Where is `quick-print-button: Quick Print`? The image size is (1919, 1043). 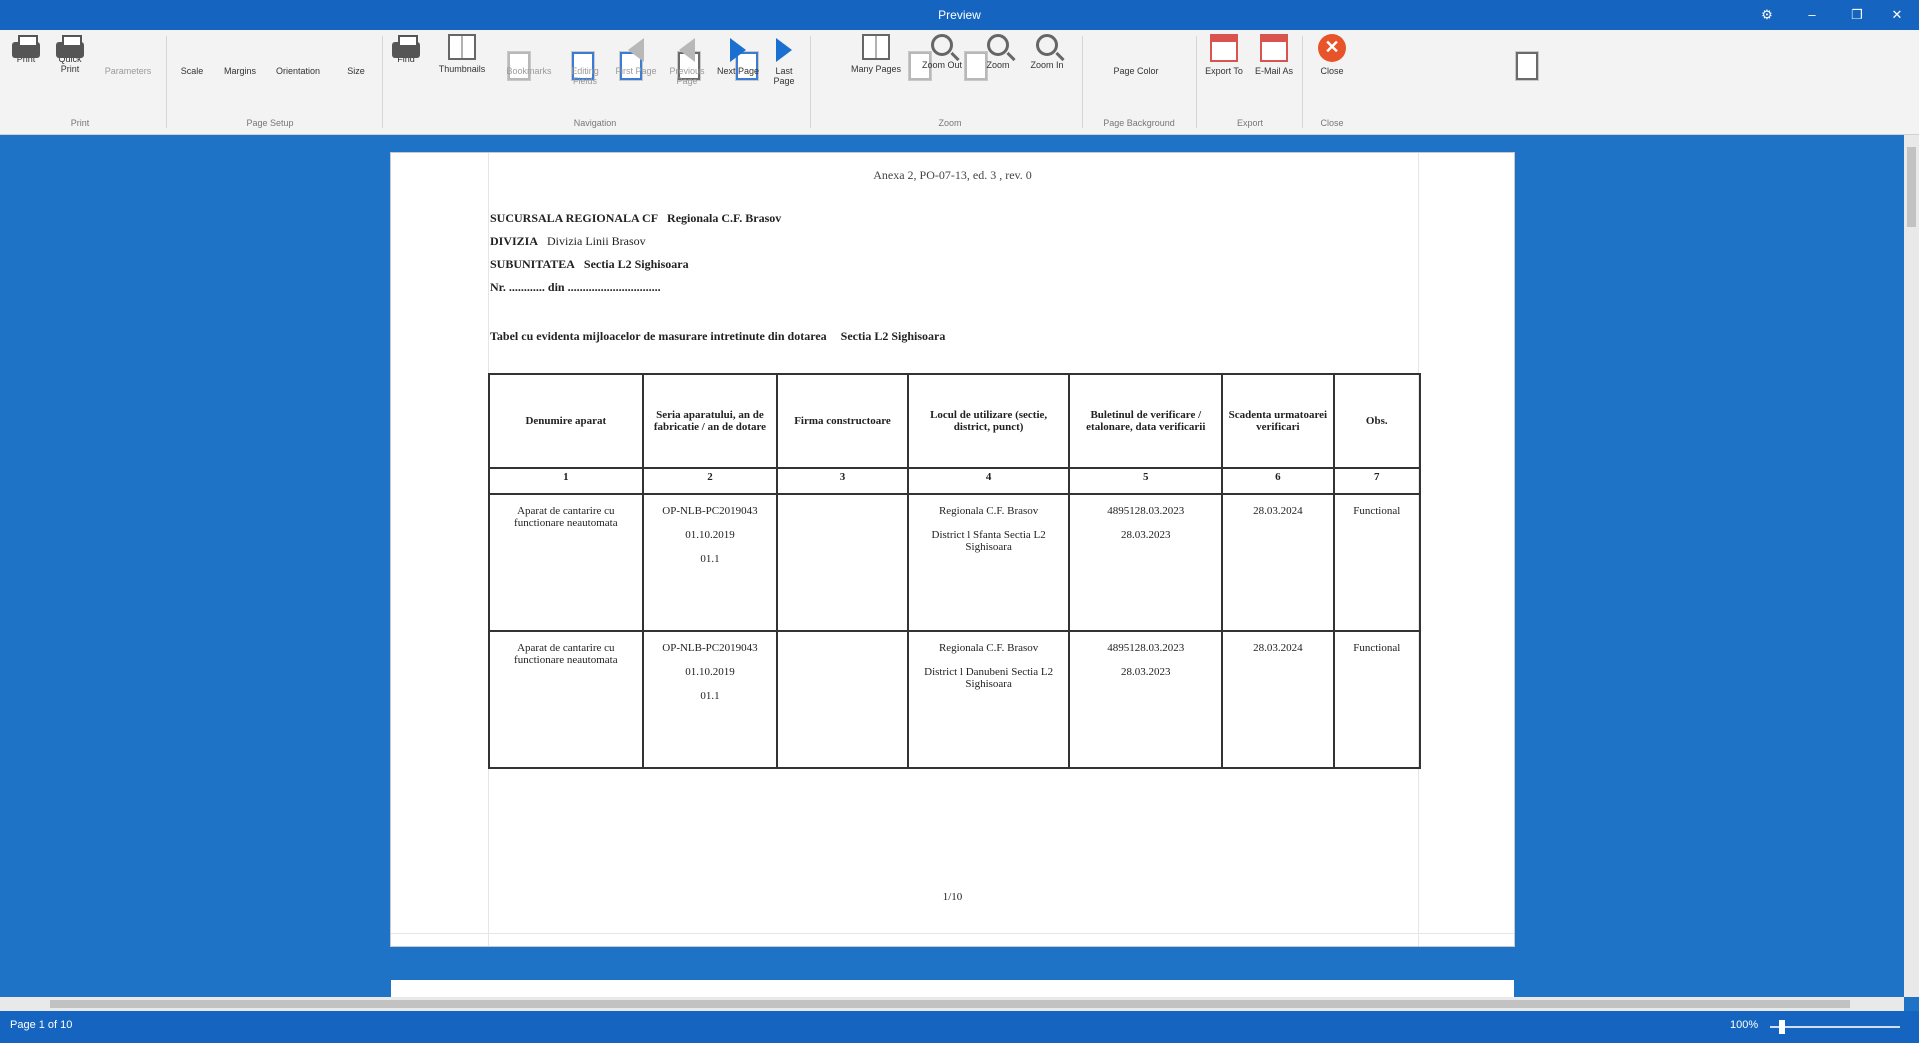
quick-print-button: Quick Print is located at coordinates (70, 54).